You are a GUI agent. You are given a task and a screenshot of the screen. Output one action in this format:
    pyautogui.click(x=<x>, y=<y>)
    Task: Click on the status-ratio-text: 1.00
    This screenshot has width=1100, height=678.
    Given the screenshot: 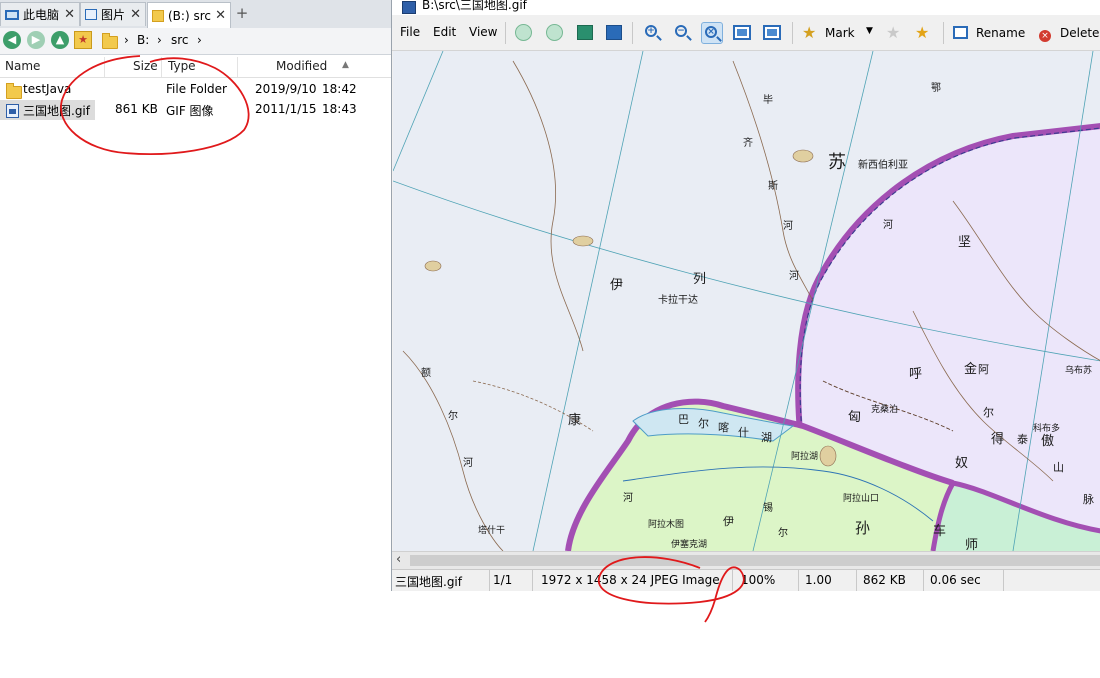 What is the action you would take?
    pyautogui.click(x=818, y=580)
    